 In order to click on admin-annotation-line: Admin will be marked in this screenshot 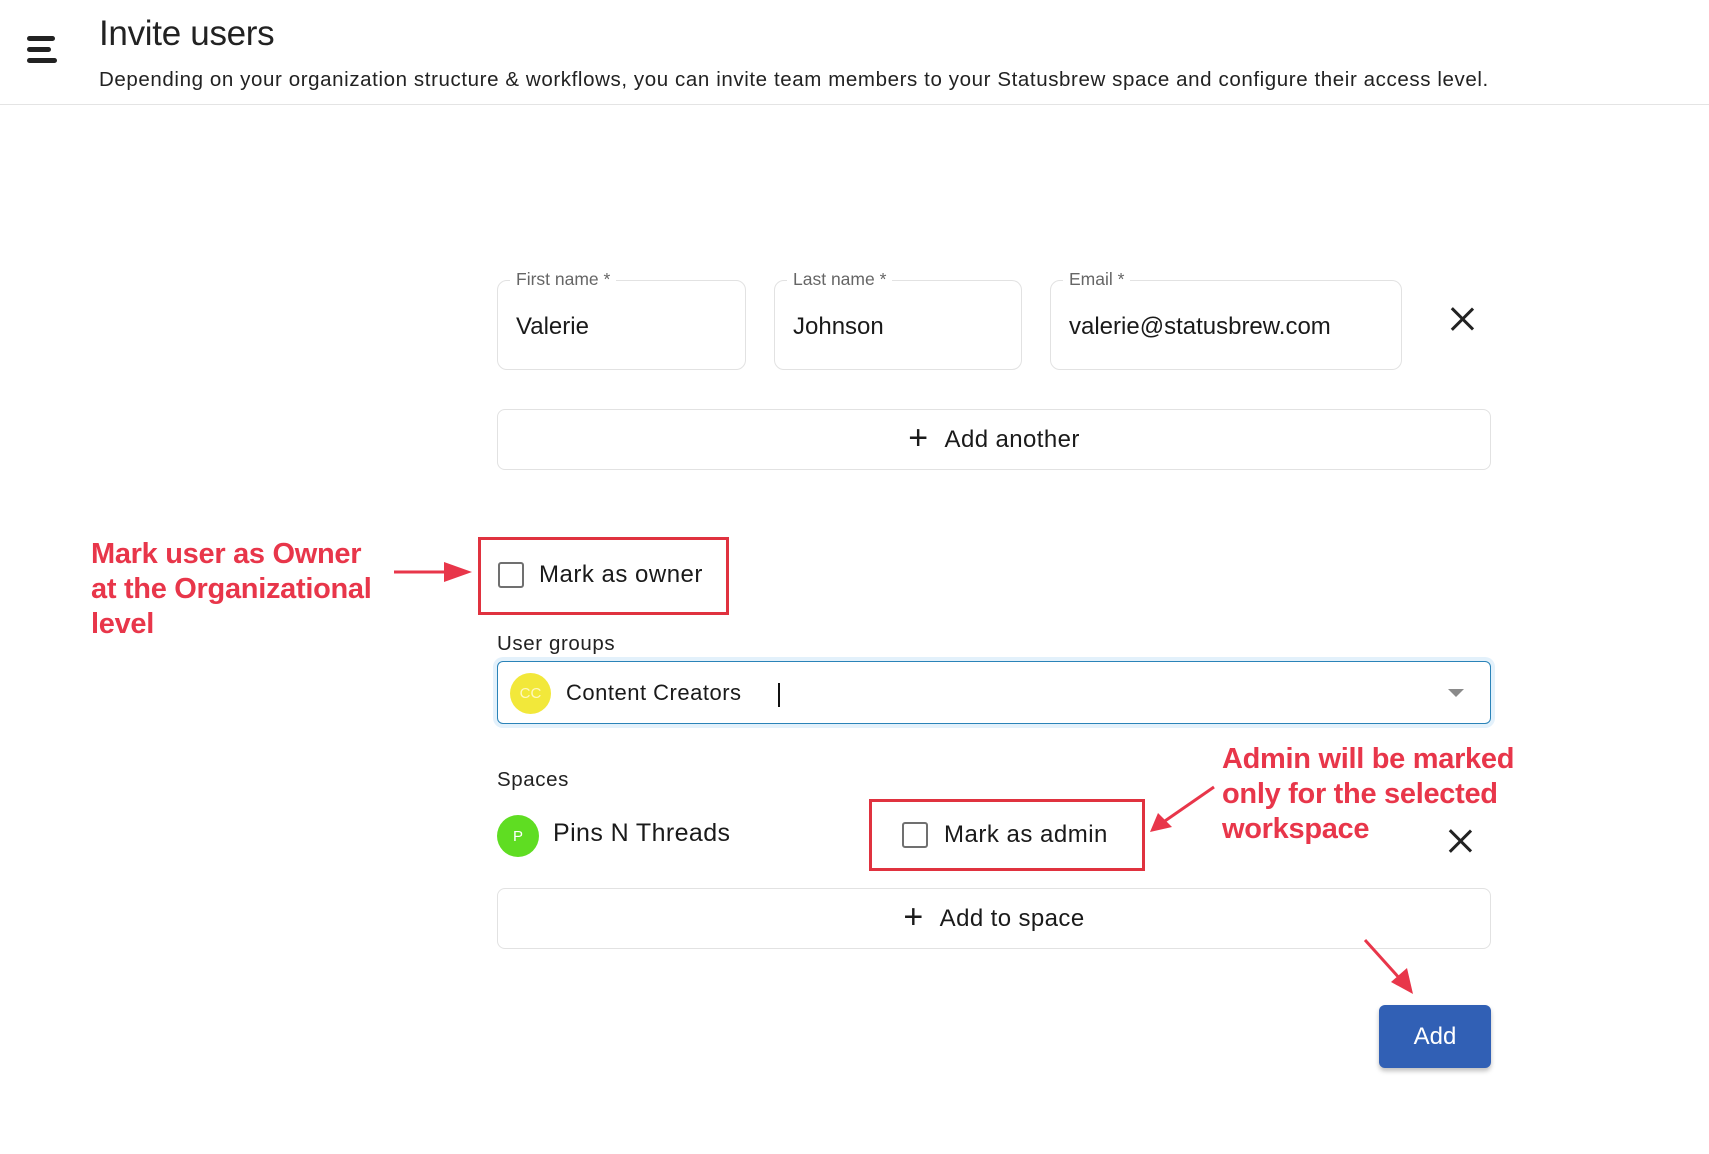, I will do `click(1368, 759)`.